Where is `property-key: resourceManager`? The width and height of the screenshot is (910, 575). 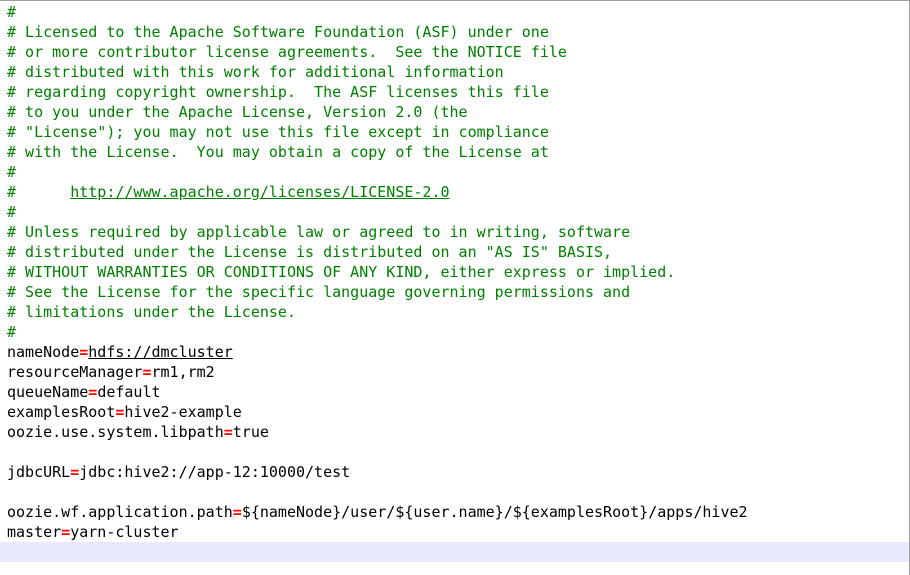
property-key: resourceManager is located at coordinates (75, 372).